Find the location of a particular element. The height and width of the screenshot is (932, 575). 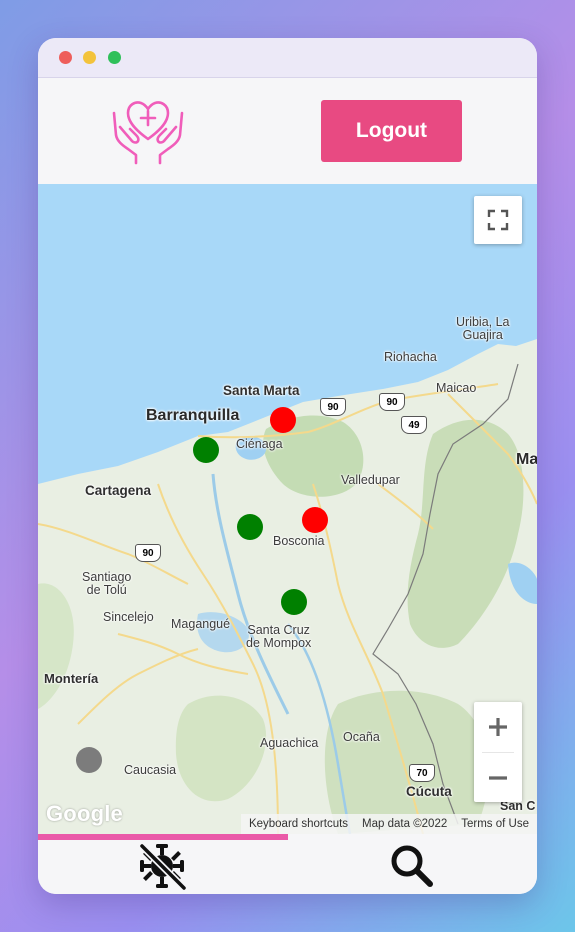

virus-off-tab is located at coordinates (162, 866).